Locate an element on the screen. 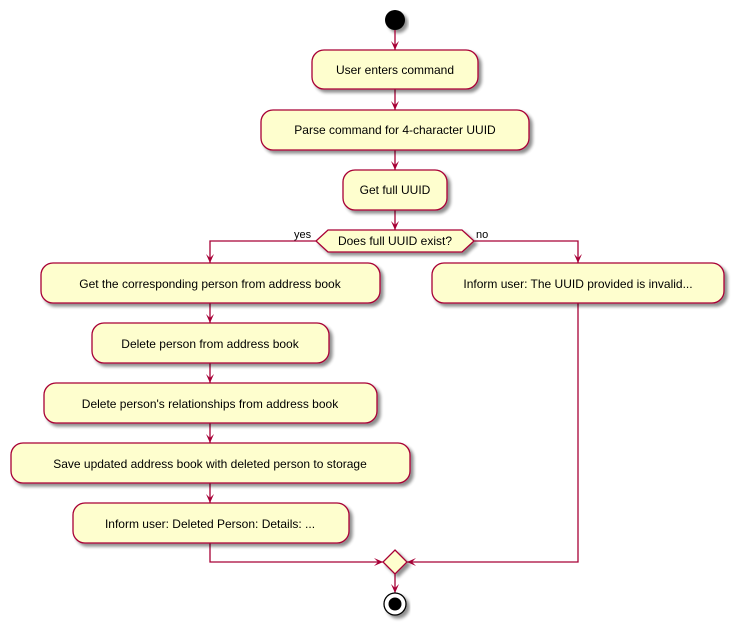 This screenshot has height=631, width=742. label-parse-command: Parse command for 4-character UUID is located at coordinates (395, 130).